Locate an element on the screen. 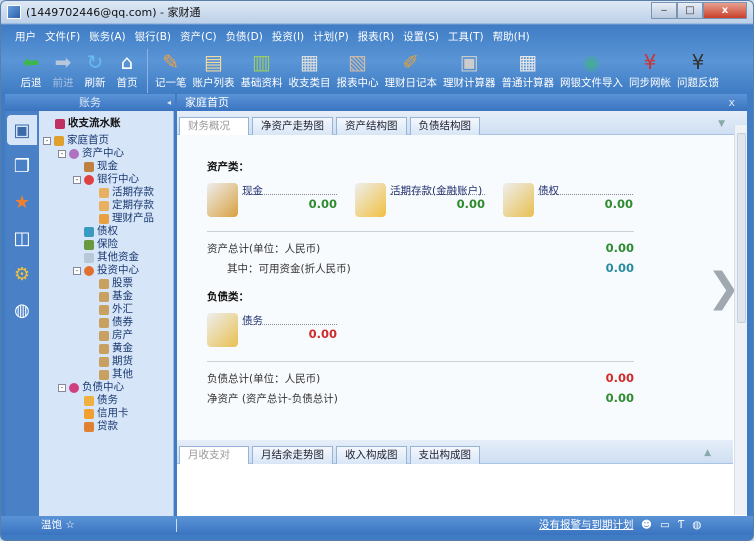 The height and width of the screenshot is (541, 754). close-button: x is located at coordinates (725, 10).